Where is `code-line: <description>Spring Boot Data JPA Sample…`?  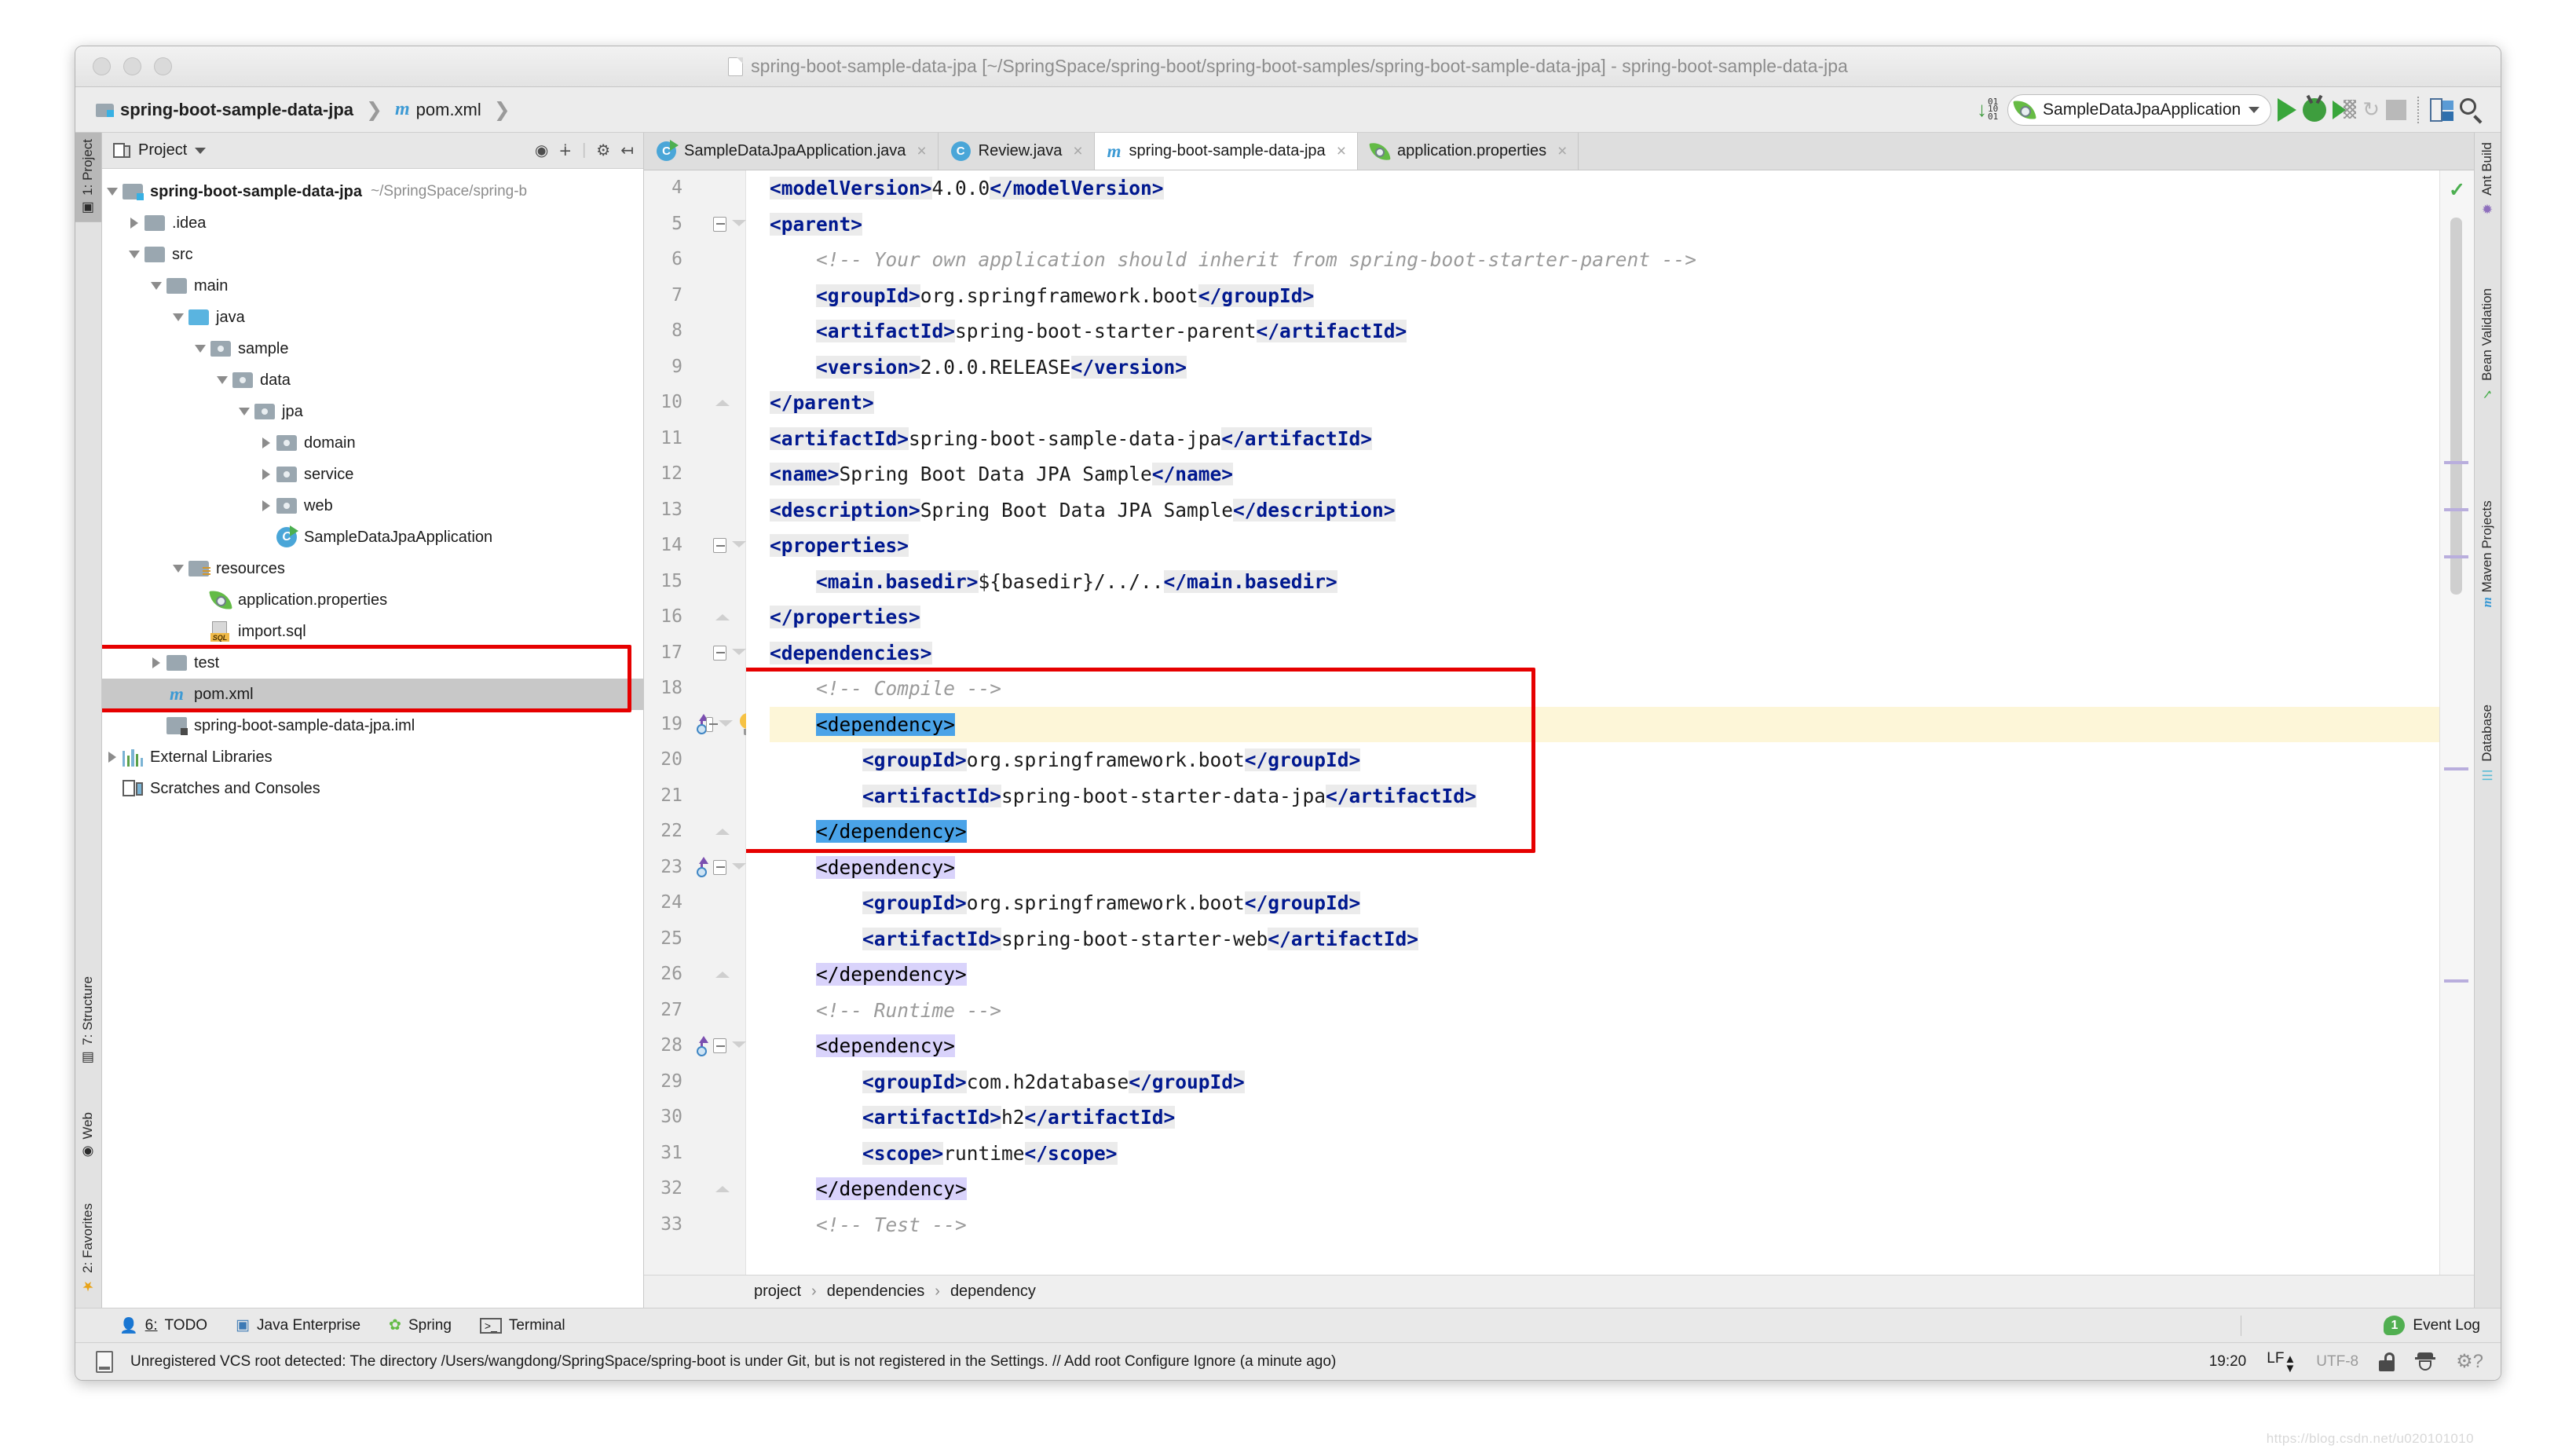
code-line: <description>Spring Boot Data JPA Sample… is located at coordinates (1605, 510).